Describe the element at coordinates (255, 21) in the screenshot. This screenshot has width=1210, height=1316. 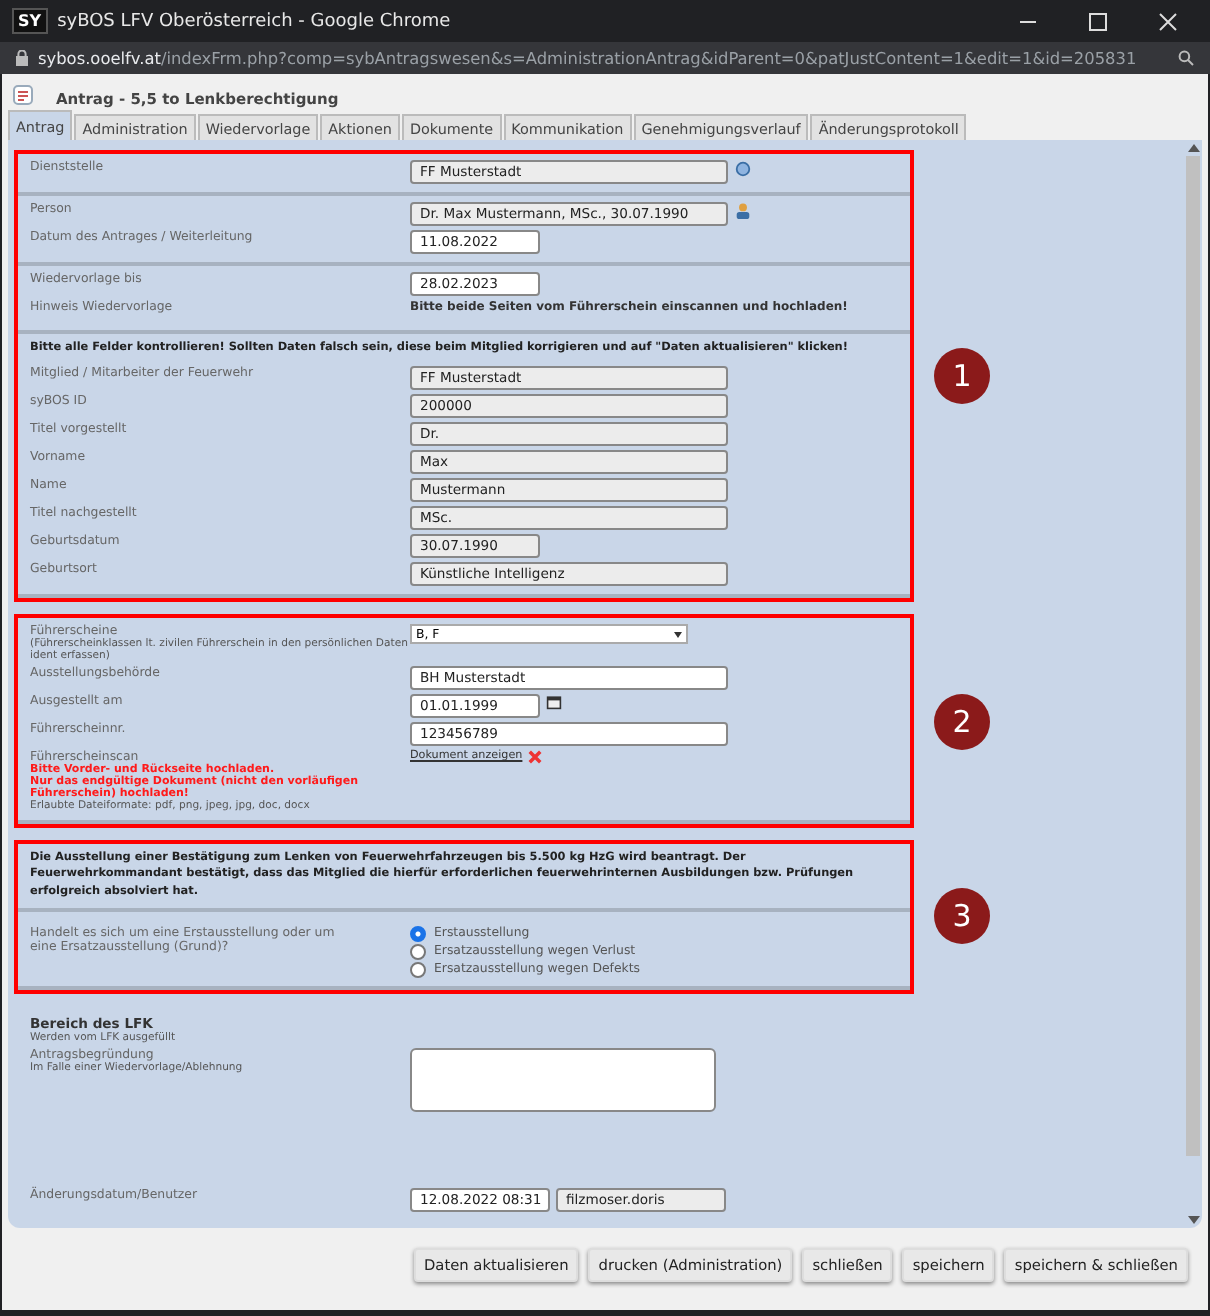
I see `window-title: syBOS LFV Oberösterreich - Google Chrome` at that location.